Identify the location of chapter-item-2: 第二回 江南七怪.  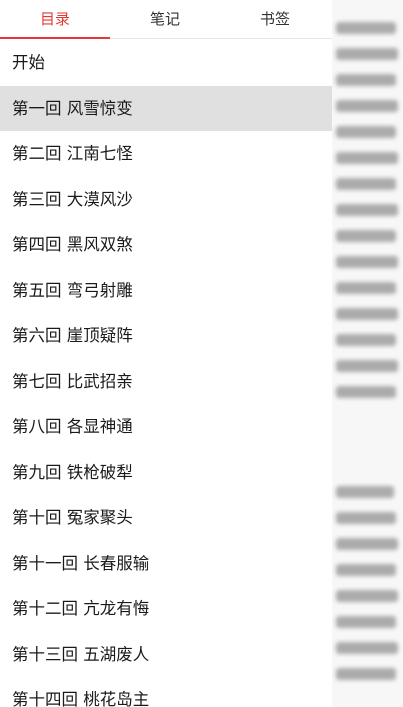
(166, 154).